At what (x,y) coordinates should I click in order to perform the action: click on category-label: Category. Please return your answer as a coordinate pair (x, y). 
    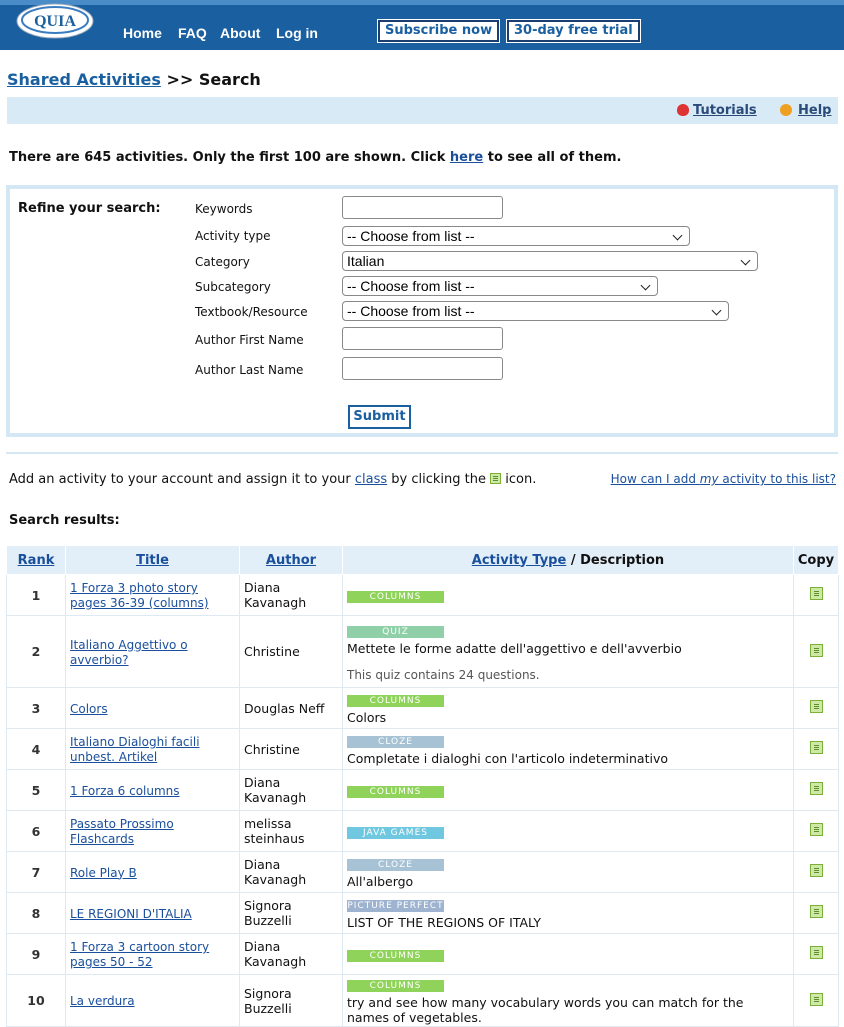
    Looking at the image, I should click on (222, 262).